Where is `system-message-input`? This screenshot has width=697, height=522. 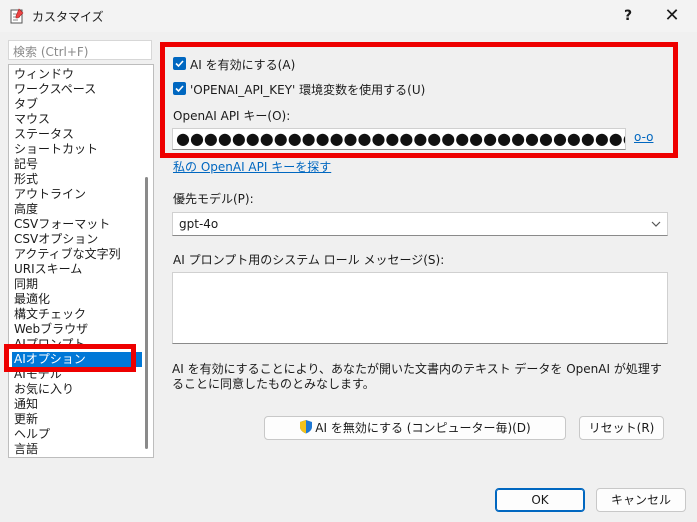 system-message-input is located at coordinates (420, 308).